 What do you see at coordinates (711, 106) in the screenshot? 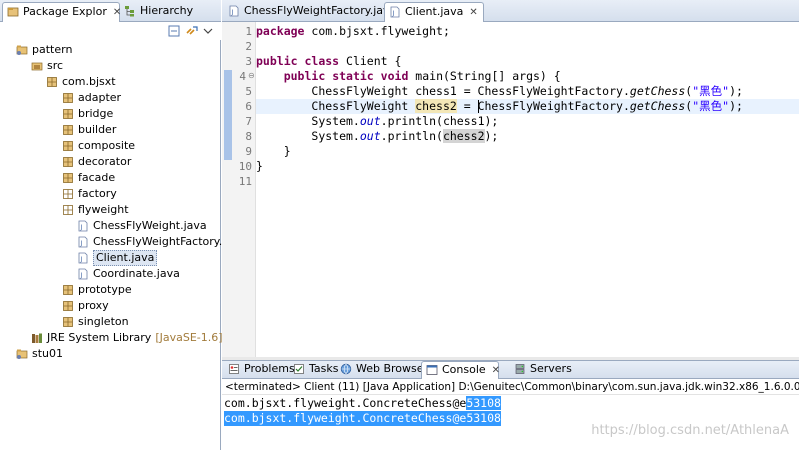
I see `string-literal: "黑色"` at bounding box center [711, 106].